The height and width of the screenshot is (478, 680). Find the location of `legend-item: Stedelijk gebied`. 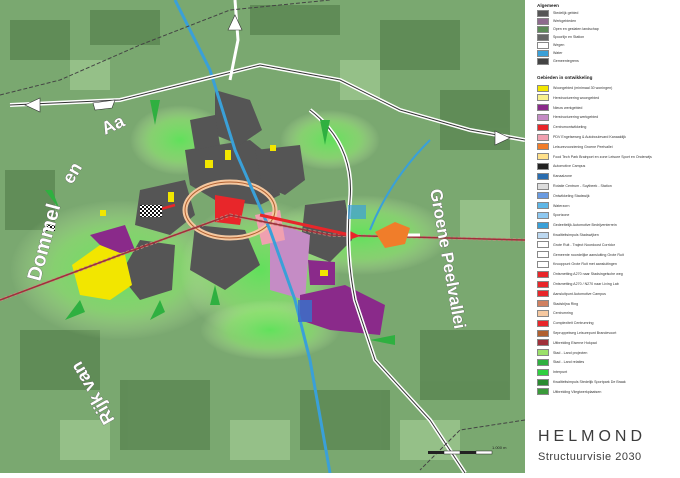

legend-item: Stedelijk gebied is located at coordinates (558, 13).